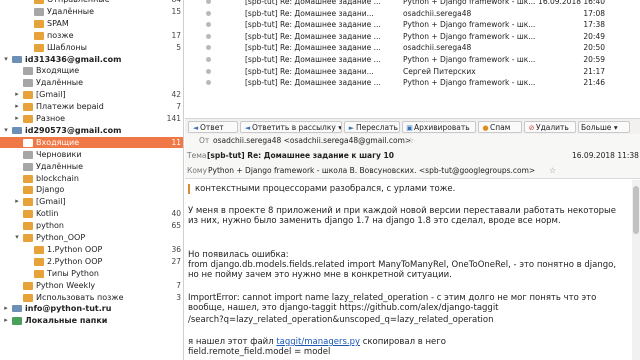 Image resolution: width=640 pixels, height=360 pixels. I want to click on folder-item: ▸ Разное 141, so click(91, 118).